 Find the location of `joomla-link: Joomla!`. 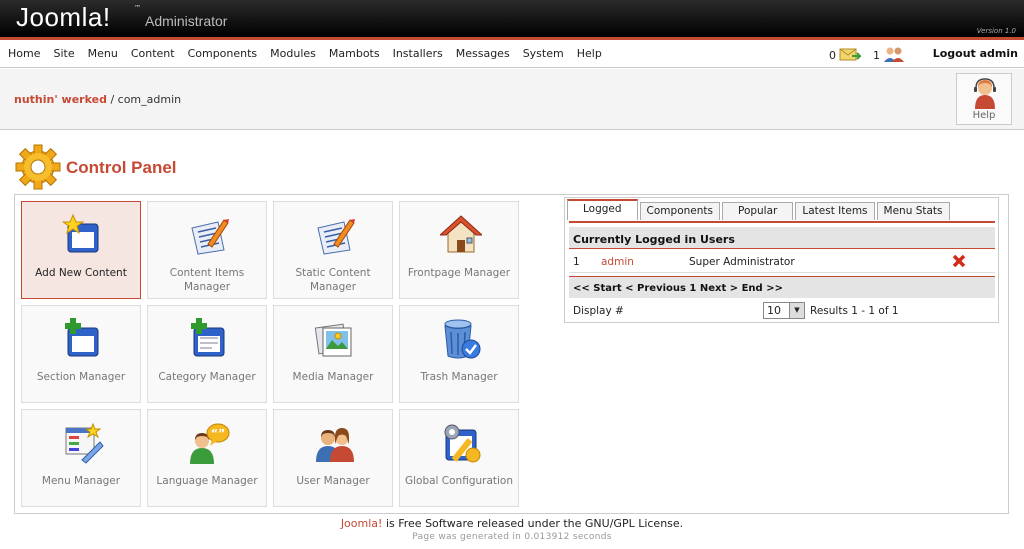

joomla-link: Joomla! is located at coordinates (362, 523).